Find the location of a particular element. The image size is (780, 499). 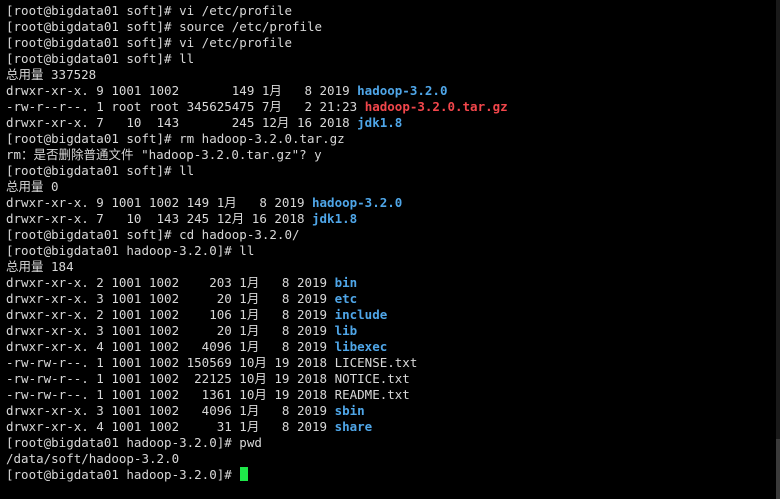

line-text: /data/soft/hadoop-3.2.0 is located at coordinates (93, 458).